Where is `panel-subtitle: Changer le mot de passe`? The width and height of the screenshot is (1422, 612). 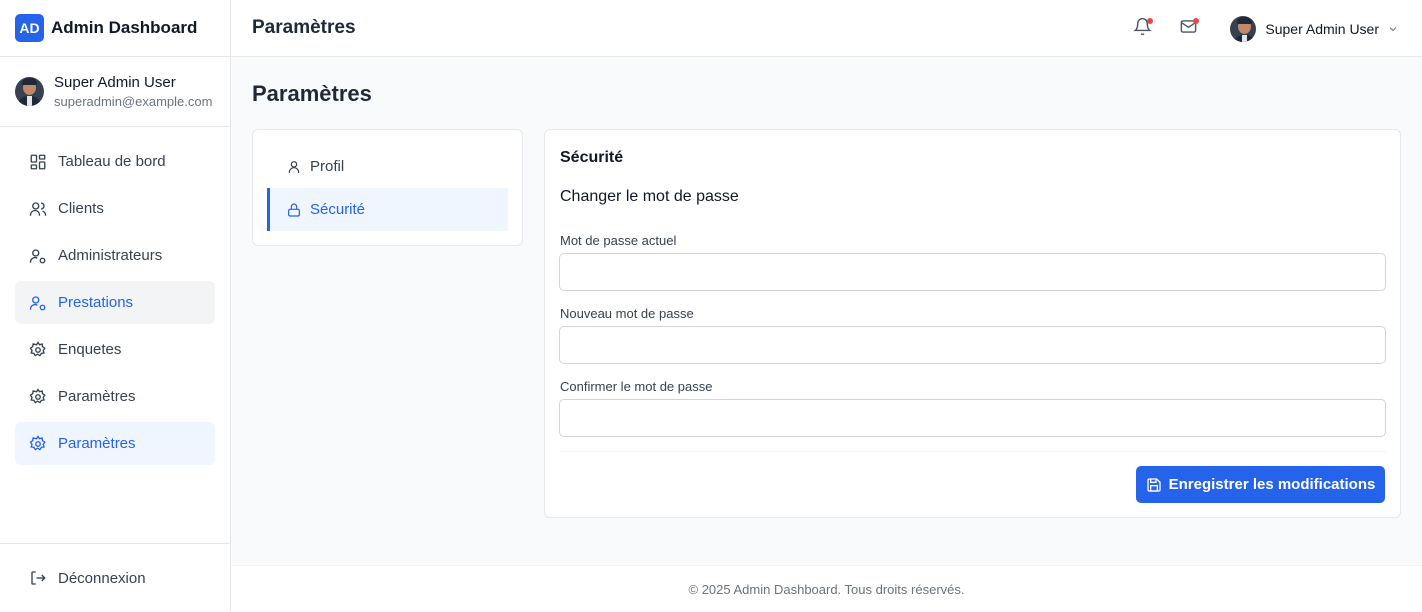 panel-subtitle: Changer le mot de passe is located at coordinates (649, 196).